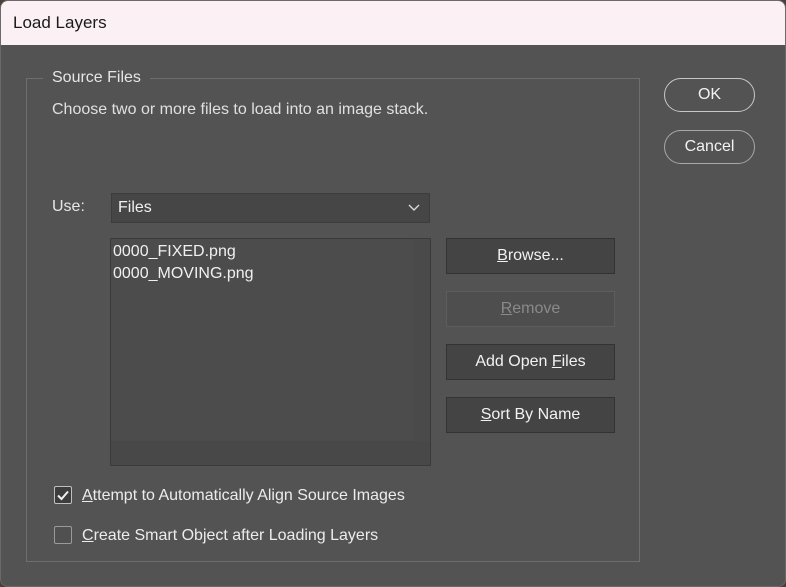 Image resolution: width=786 pixels, height=587 pixels. Describe the element at coordinates (414, 207) in the screenshot. I see `chevron-down-icon` at that location.